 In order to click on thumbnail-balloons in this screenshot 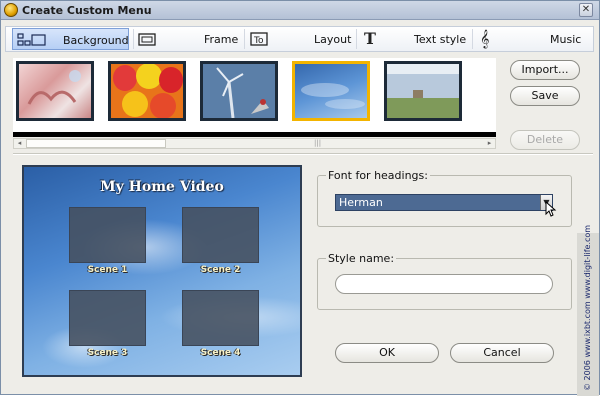, I will do `click(147, 91)`.